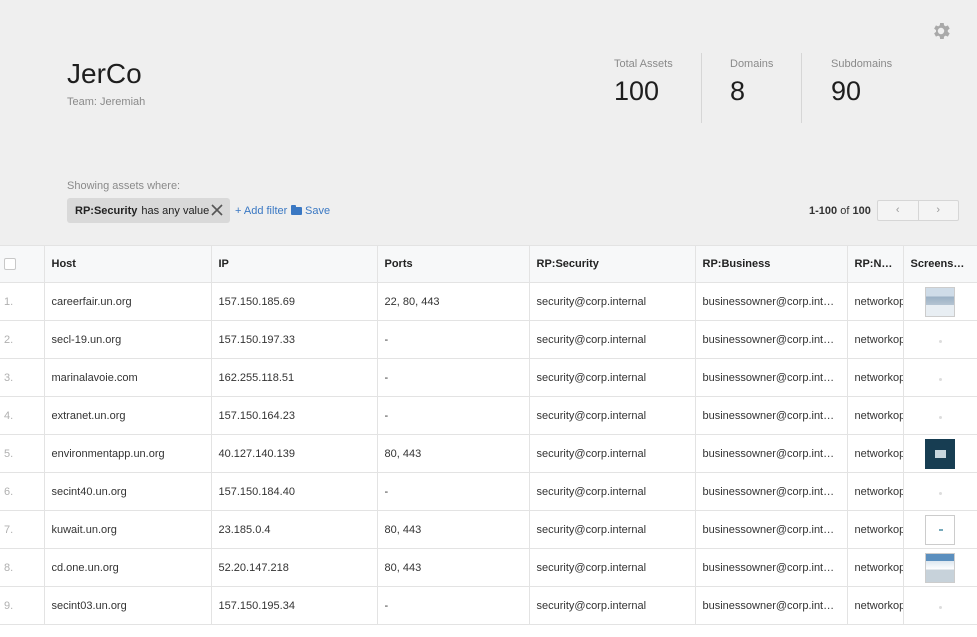 The width and height of the screenshot is (977, 637). Describe the element at coordinates (127, 491) in the screenshot. I see `host-cell: secint40.un.org` at that location.